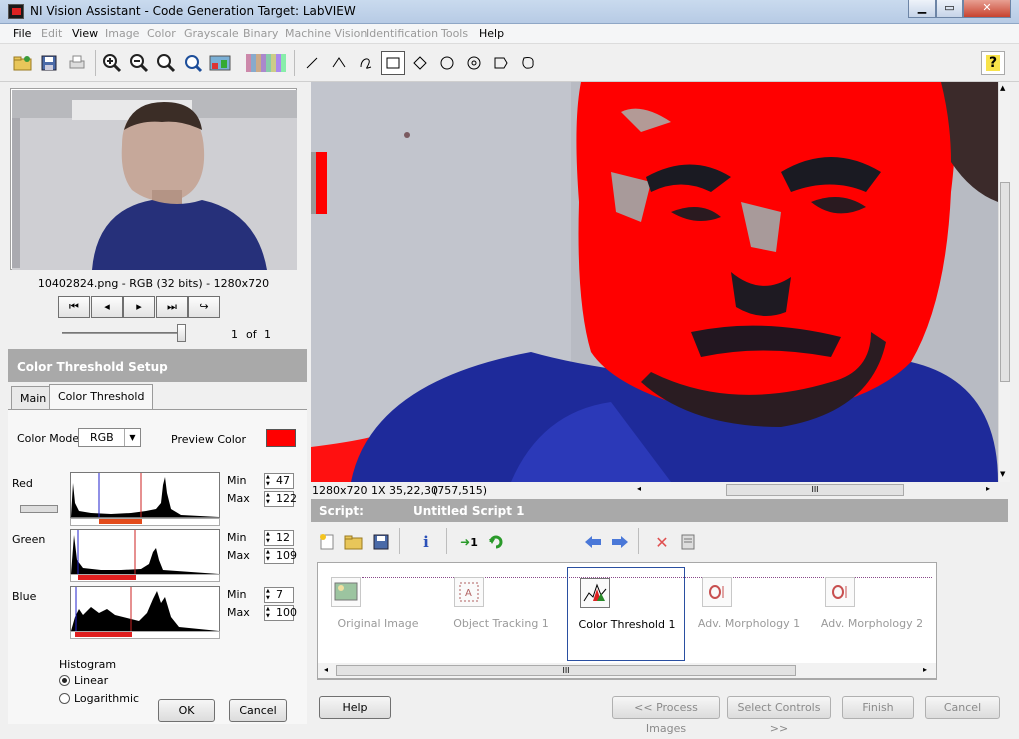 The image size is (1019, 739). I want to click on zoom-1-to-1-icon, so click(166, 63).